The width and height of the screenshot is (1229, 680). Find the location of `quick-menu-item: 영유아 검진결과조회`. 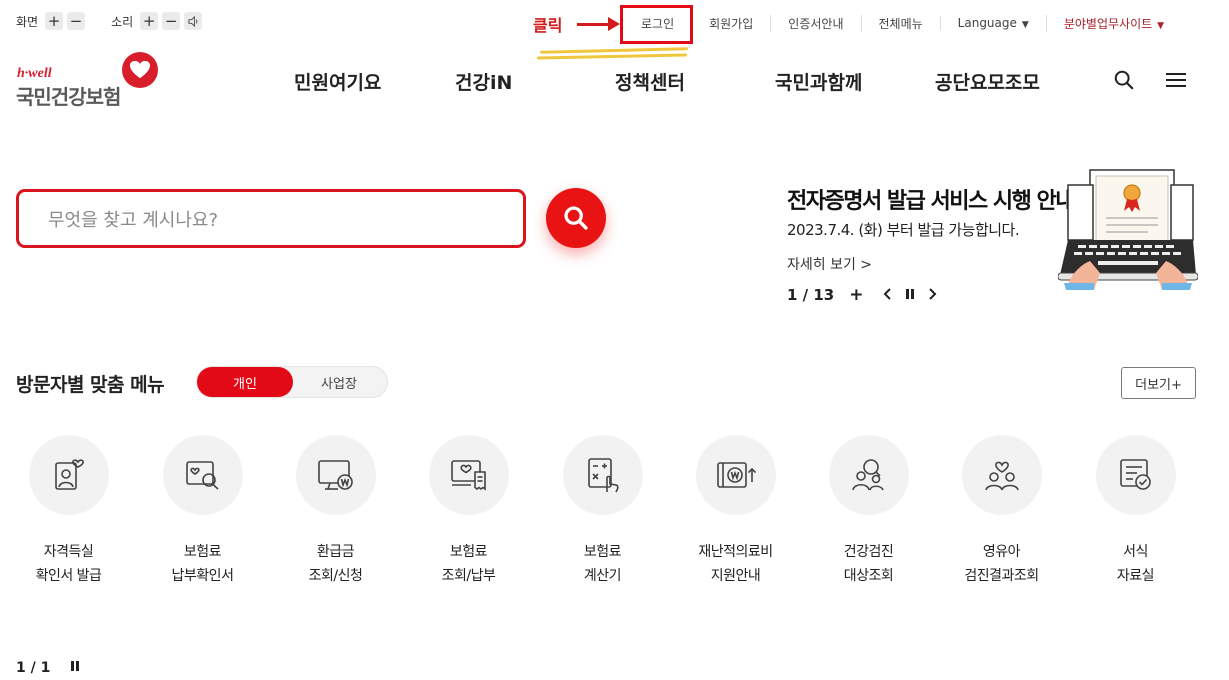

quick-menu-item: 영유아 검진결과조회 is located at coordinates (1001, 511).